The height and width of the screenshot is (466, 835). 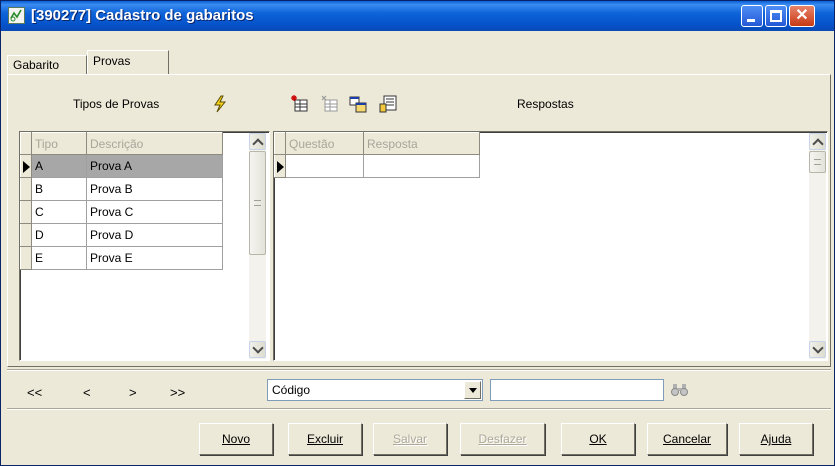 What do you see at coordinates (87, 392) in the screenshot?
I see `previous-record-button: <` at bounding box center [87, 392].